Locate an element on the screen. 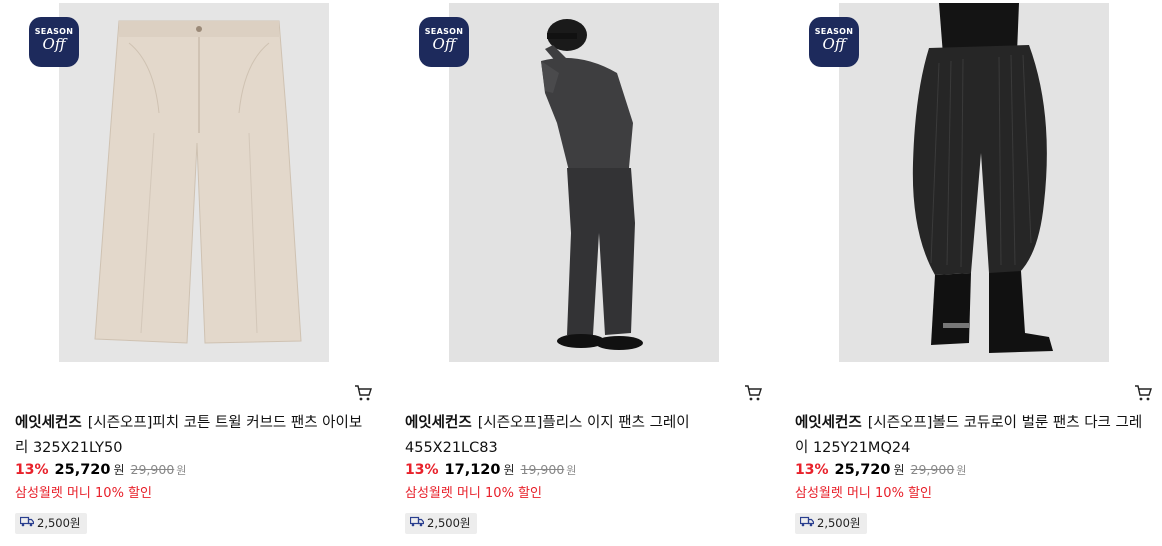  sale-price: 17,120 is located at coordinates (472, 470).